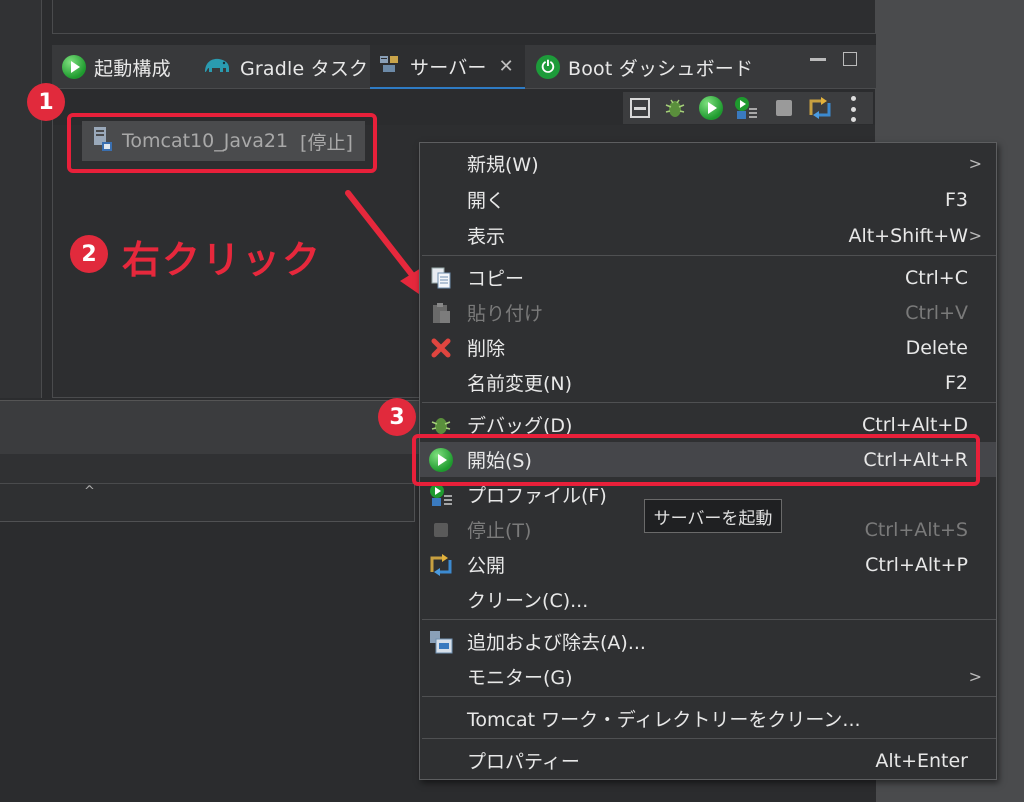  I want to click on copy-icon, so click(441, 278).